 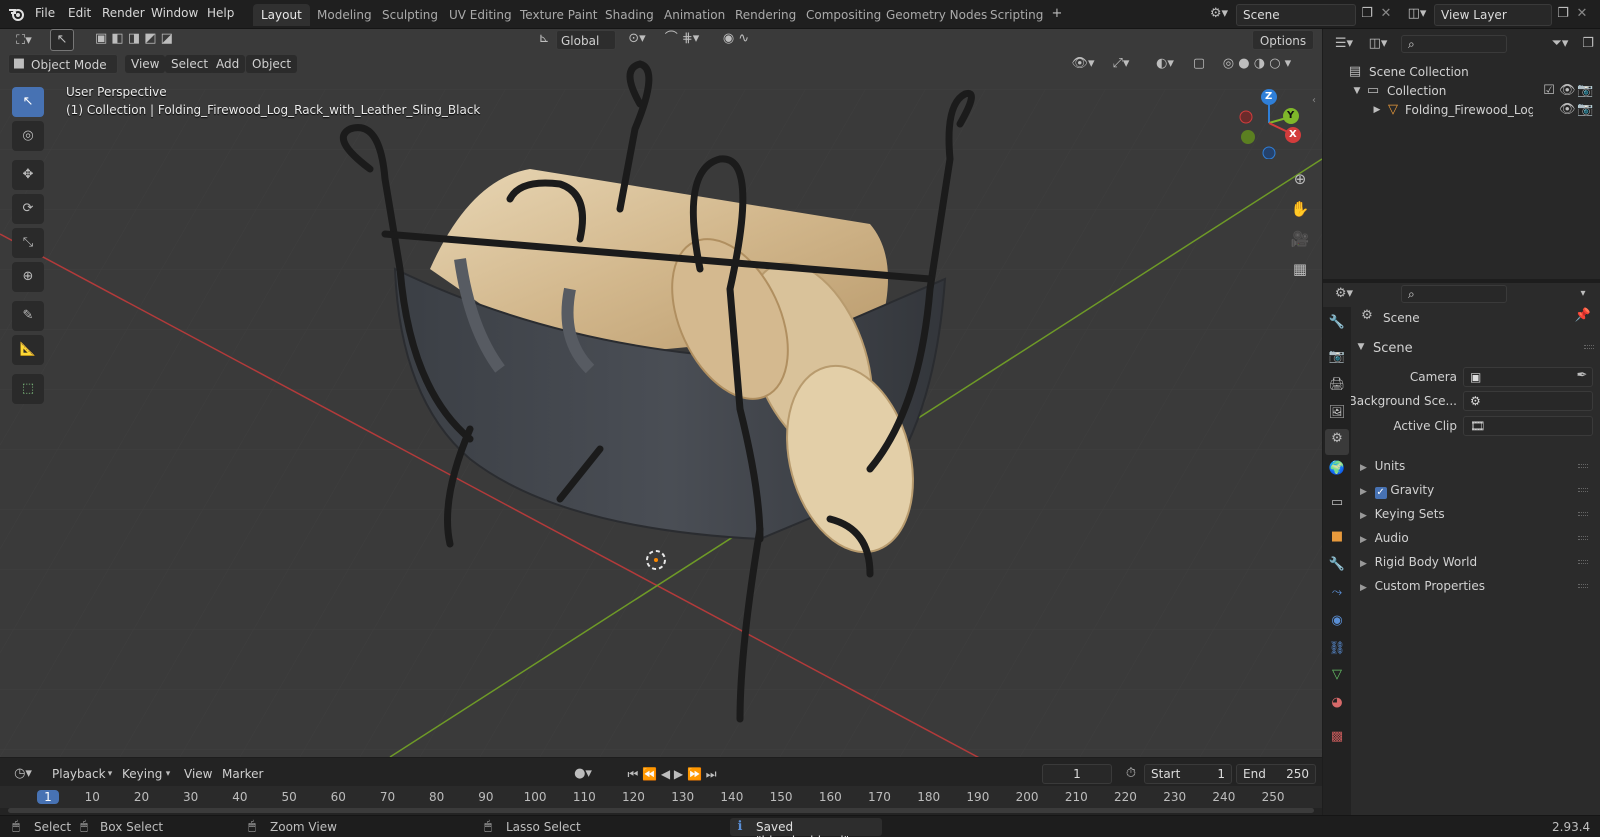 What do you see at coordinates (1417, 14) in the screenshot?
I see `view-layer-selector-icon: ◫▾` at bounding box center [1417, 14].